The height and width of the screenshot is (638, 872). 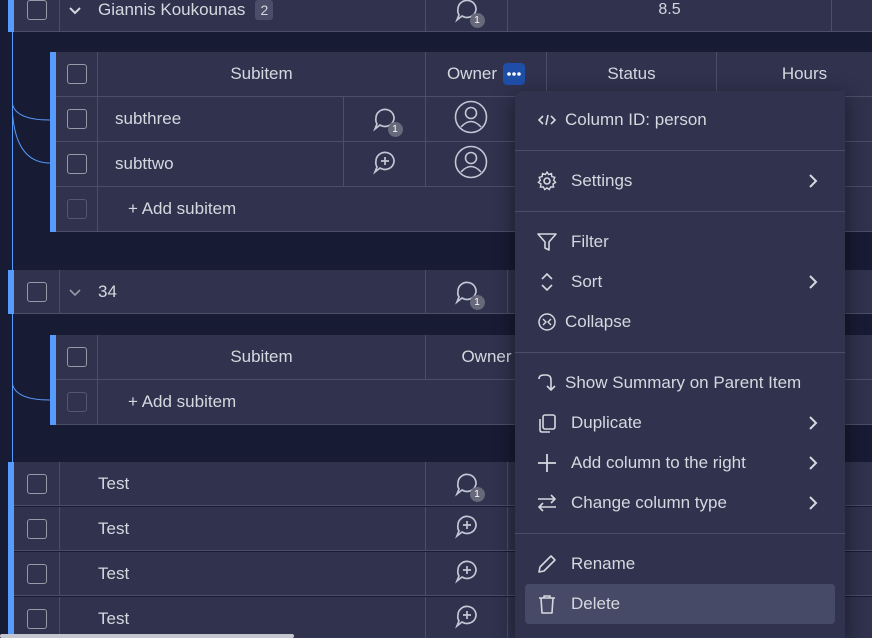 I want to click on plus-icon, so click(x=547, y=463).